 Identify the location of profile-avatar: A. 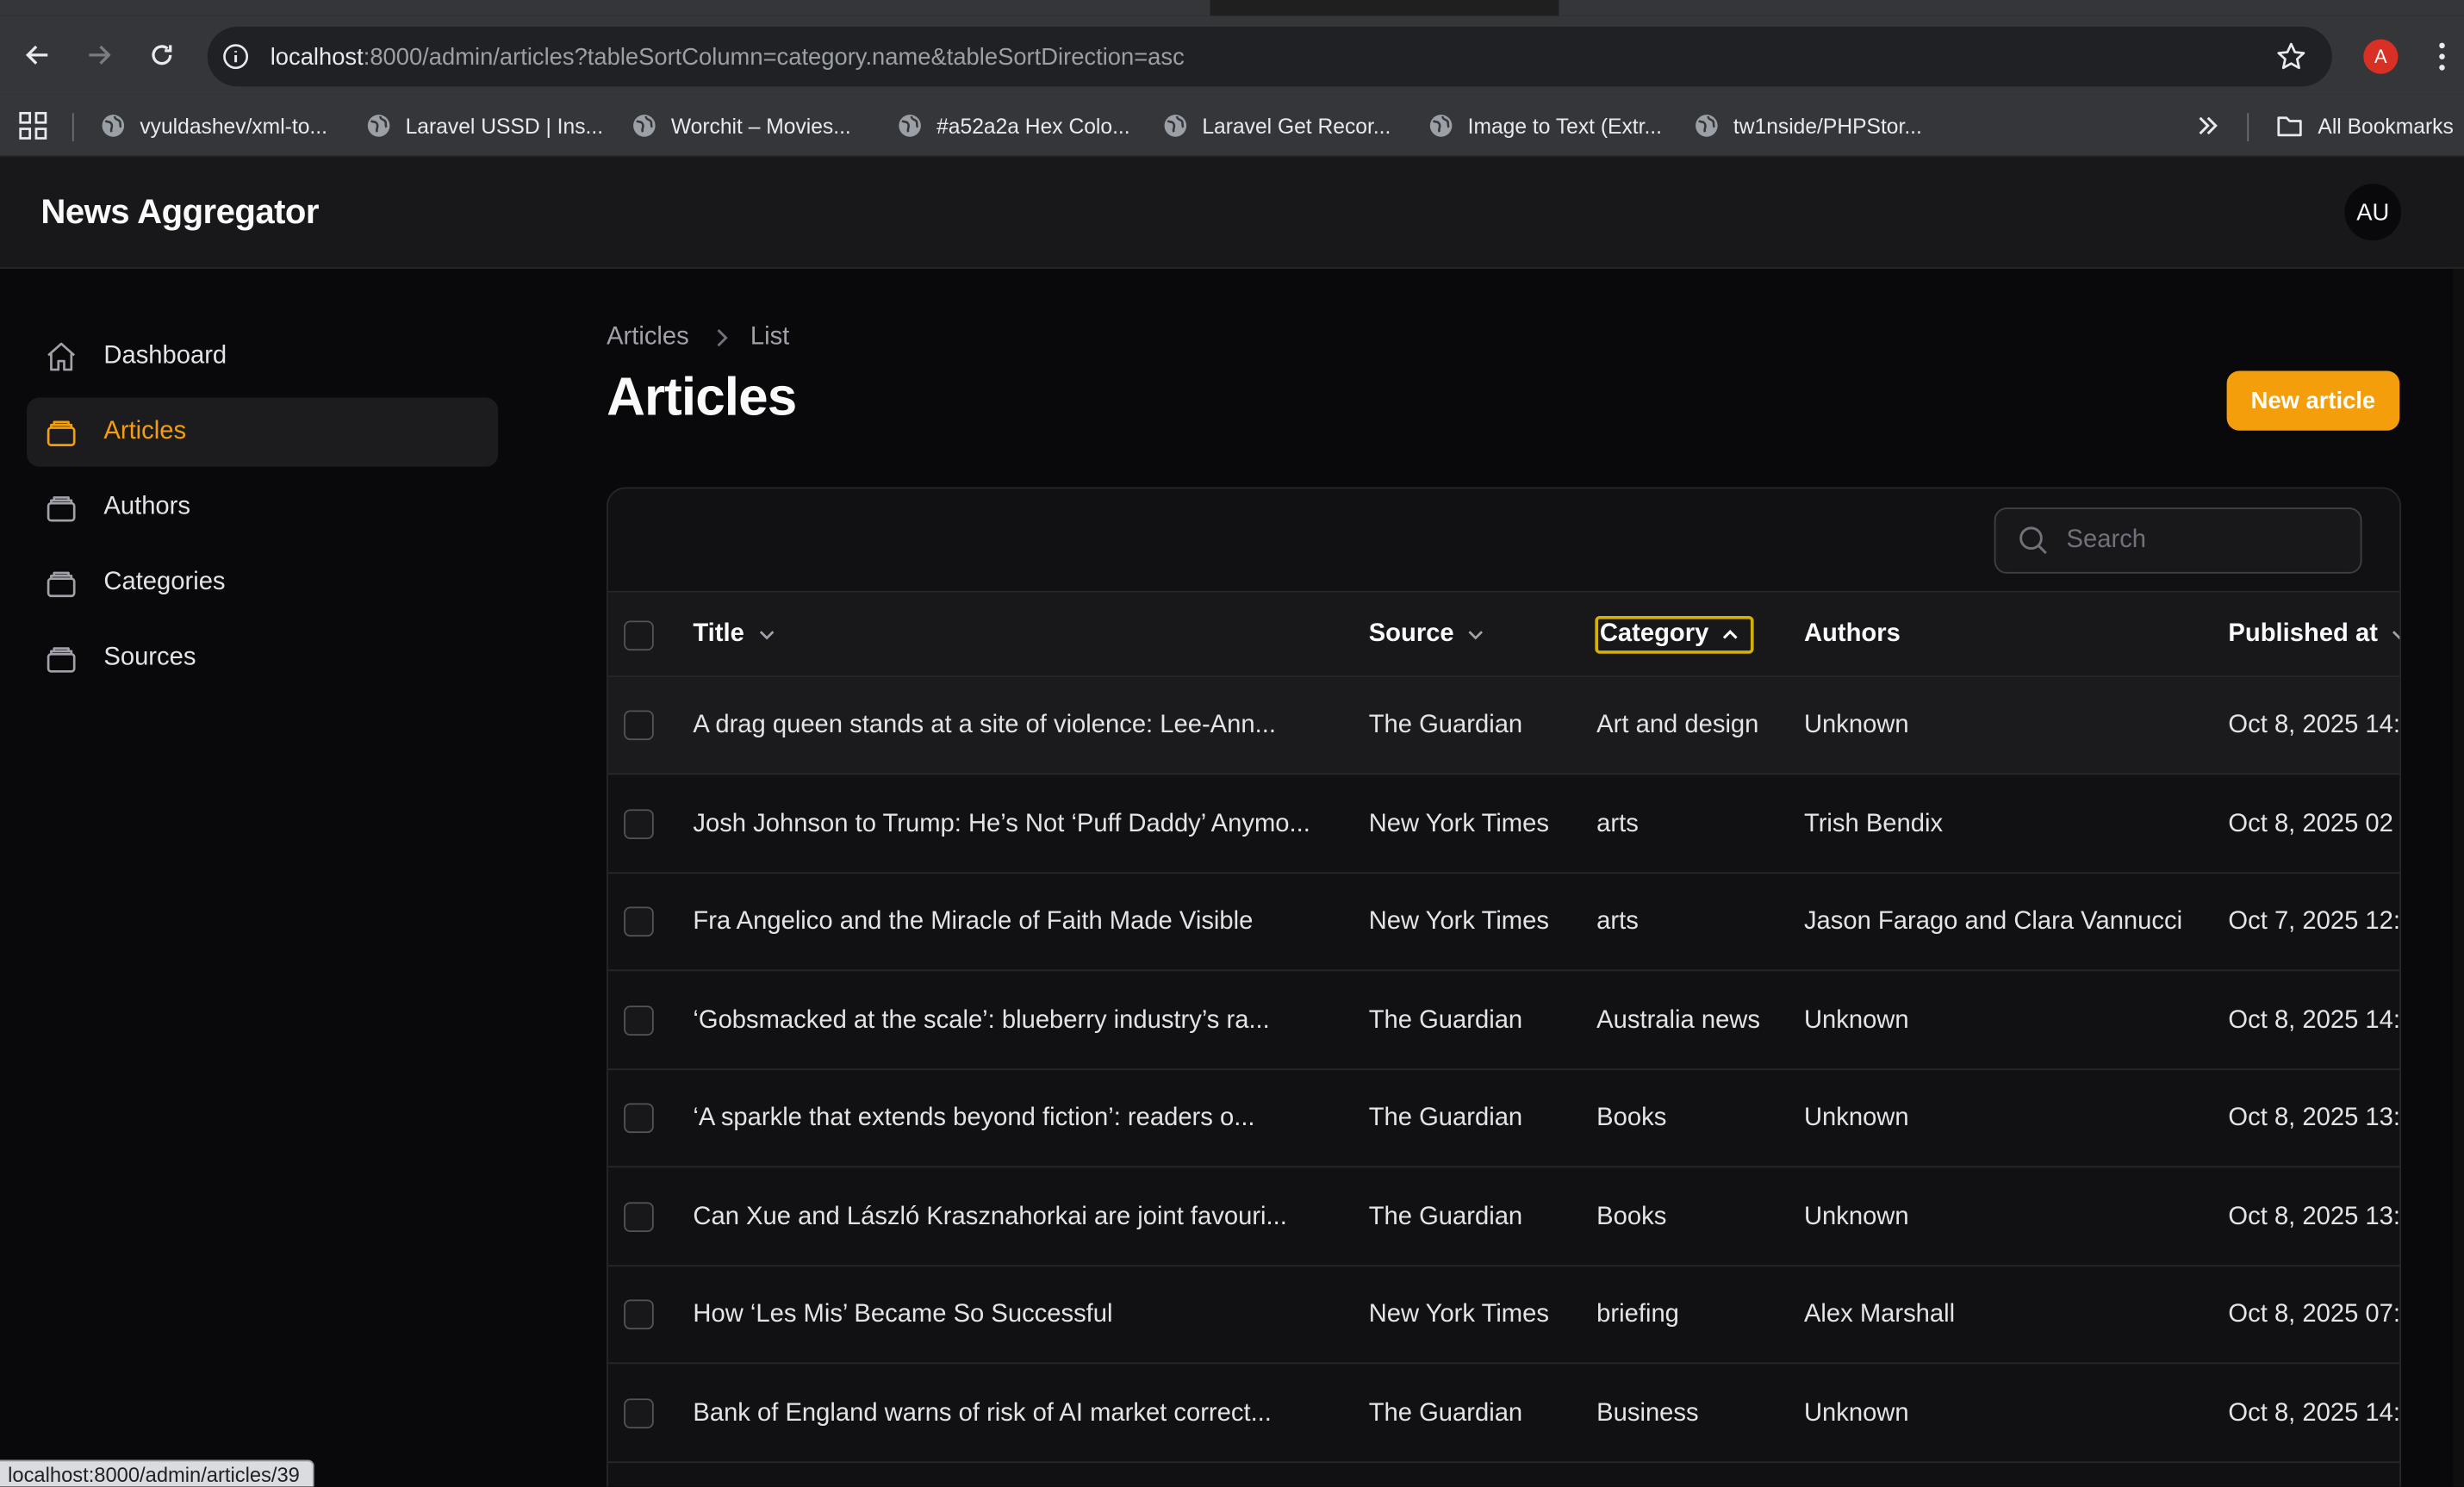
(2381, 56).